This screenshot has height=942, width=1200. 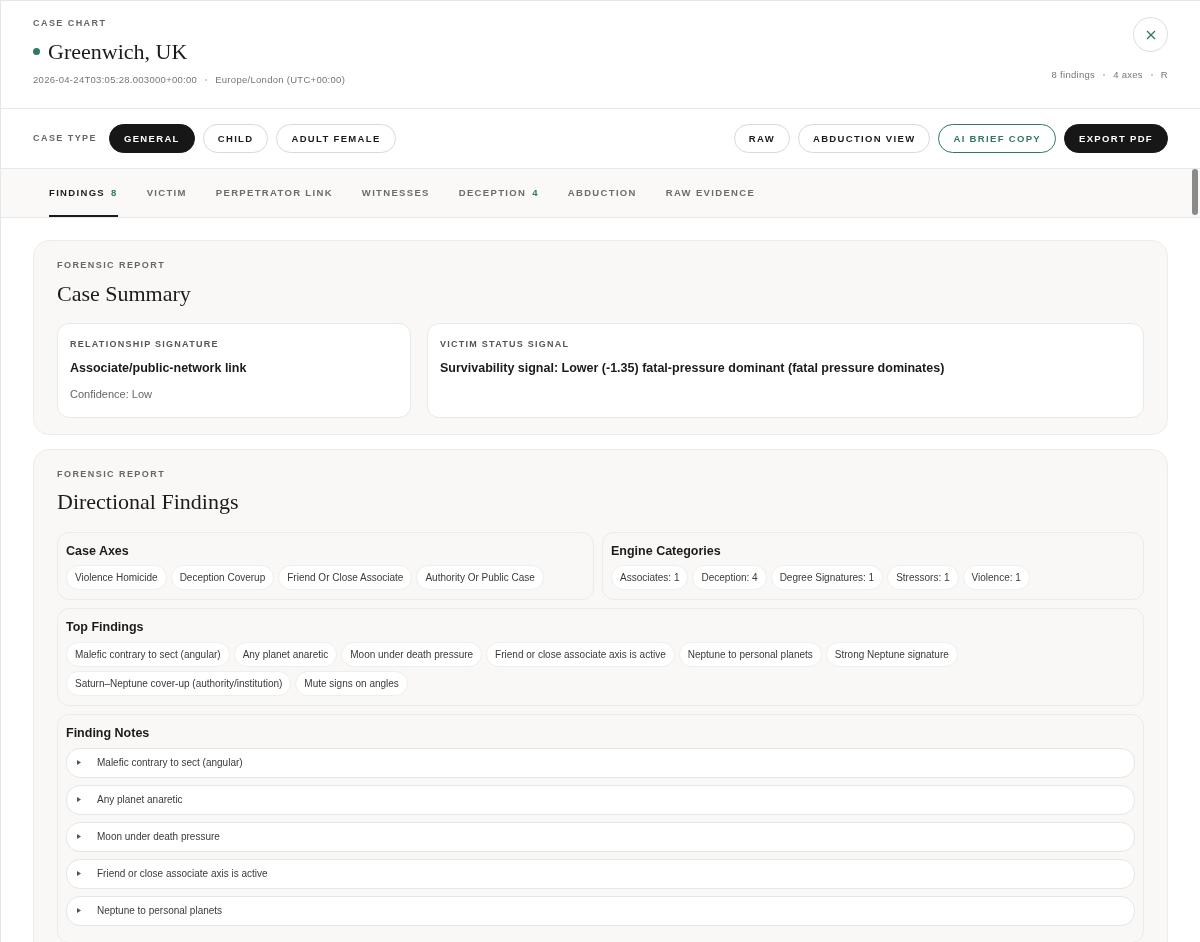 What do you see at coordinates (148, 502) in the screenshot?
I see `section-title: Directional Findings` at bounding box center [148, 502].